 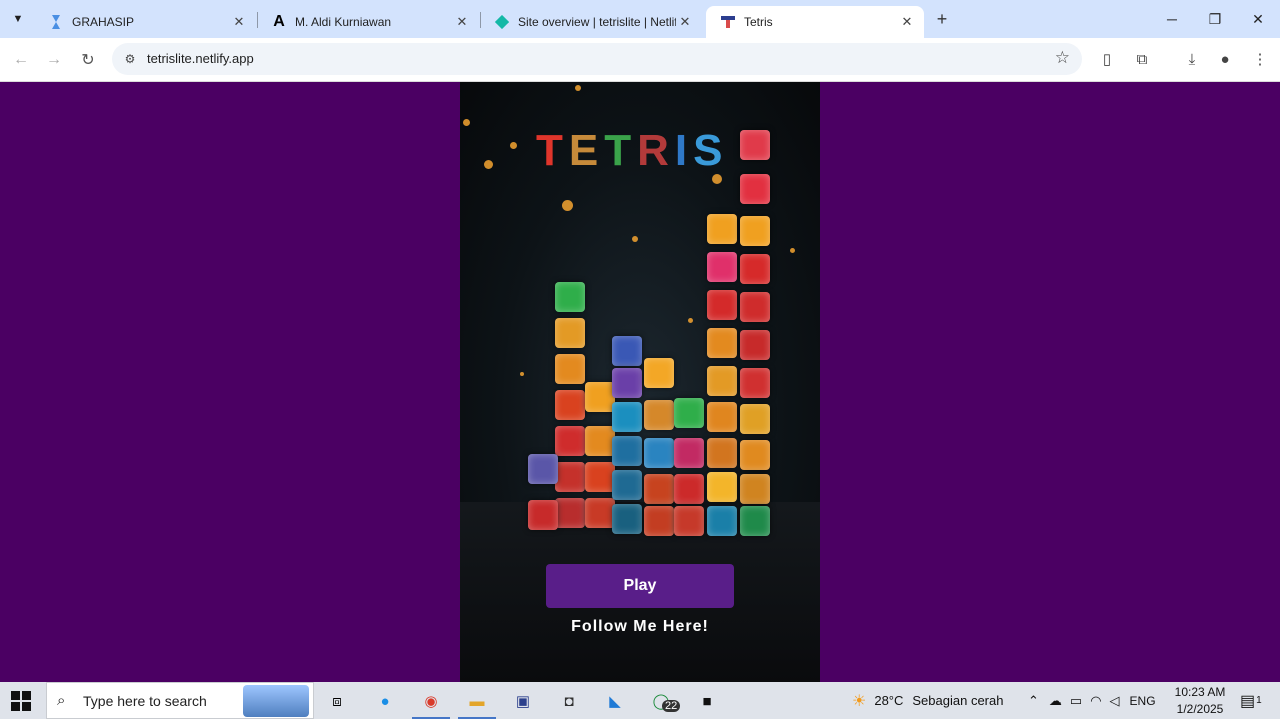 What do you see at coordinates (758, 22) in the screenshot?
I see `tab-title: Tetris` at bounding box center [758, 22].